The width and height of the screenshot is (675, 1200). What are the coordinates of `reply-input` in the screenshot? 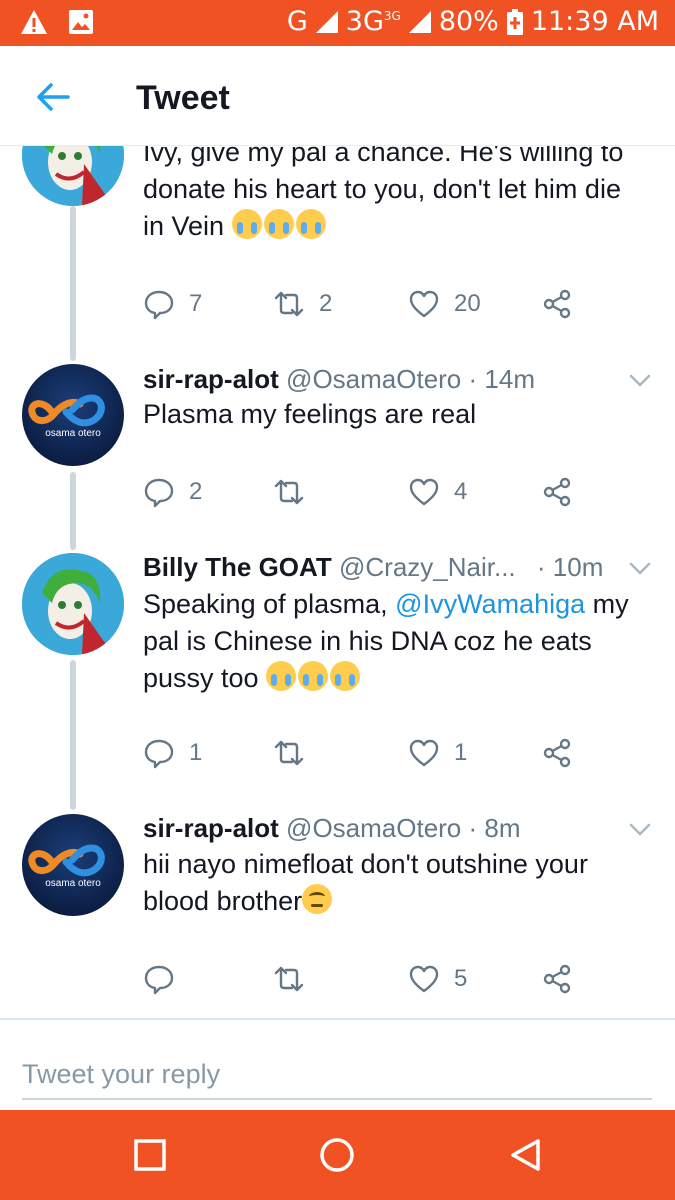 It's located at (337, 1075).